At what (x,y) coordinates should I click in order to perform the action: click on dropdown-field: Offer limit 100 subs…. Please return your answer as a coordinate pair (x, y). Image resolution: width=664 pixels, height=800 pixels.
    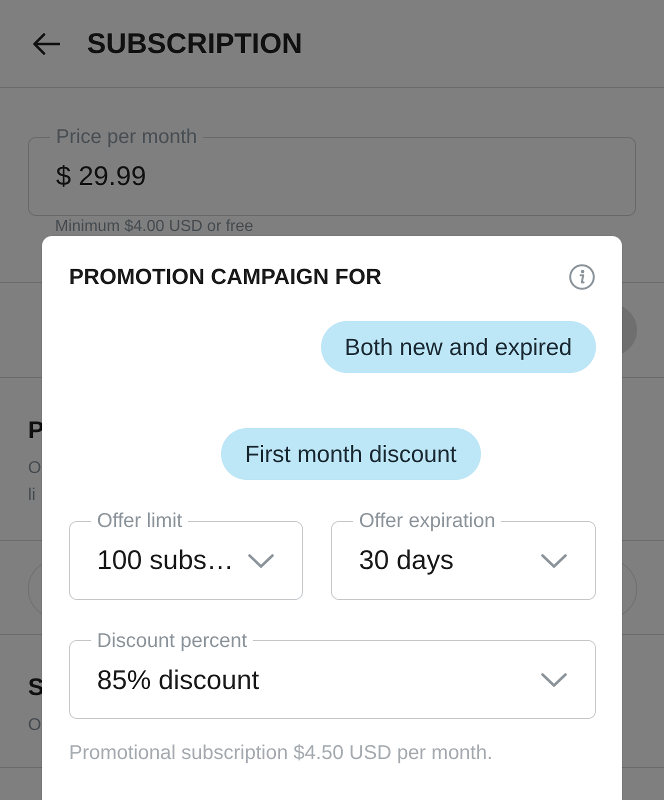
    Looking at the image, I should click on (186, 555).